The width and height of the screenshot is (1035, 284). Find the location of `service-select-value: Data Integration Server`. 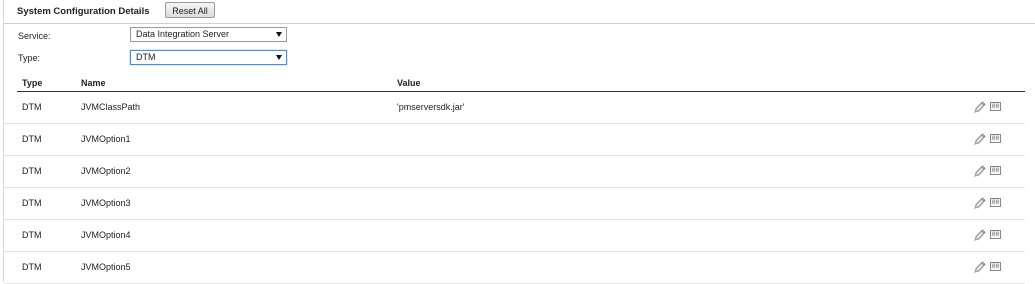

service-select-value: Data Integration Server is located at coordinates (183, 34).